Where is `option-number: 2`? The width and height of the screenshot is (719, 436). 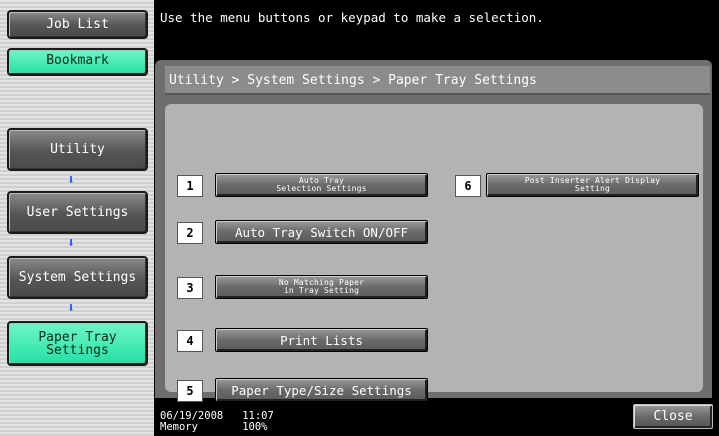
option-number: 2 is located at coordinates (190, 233).